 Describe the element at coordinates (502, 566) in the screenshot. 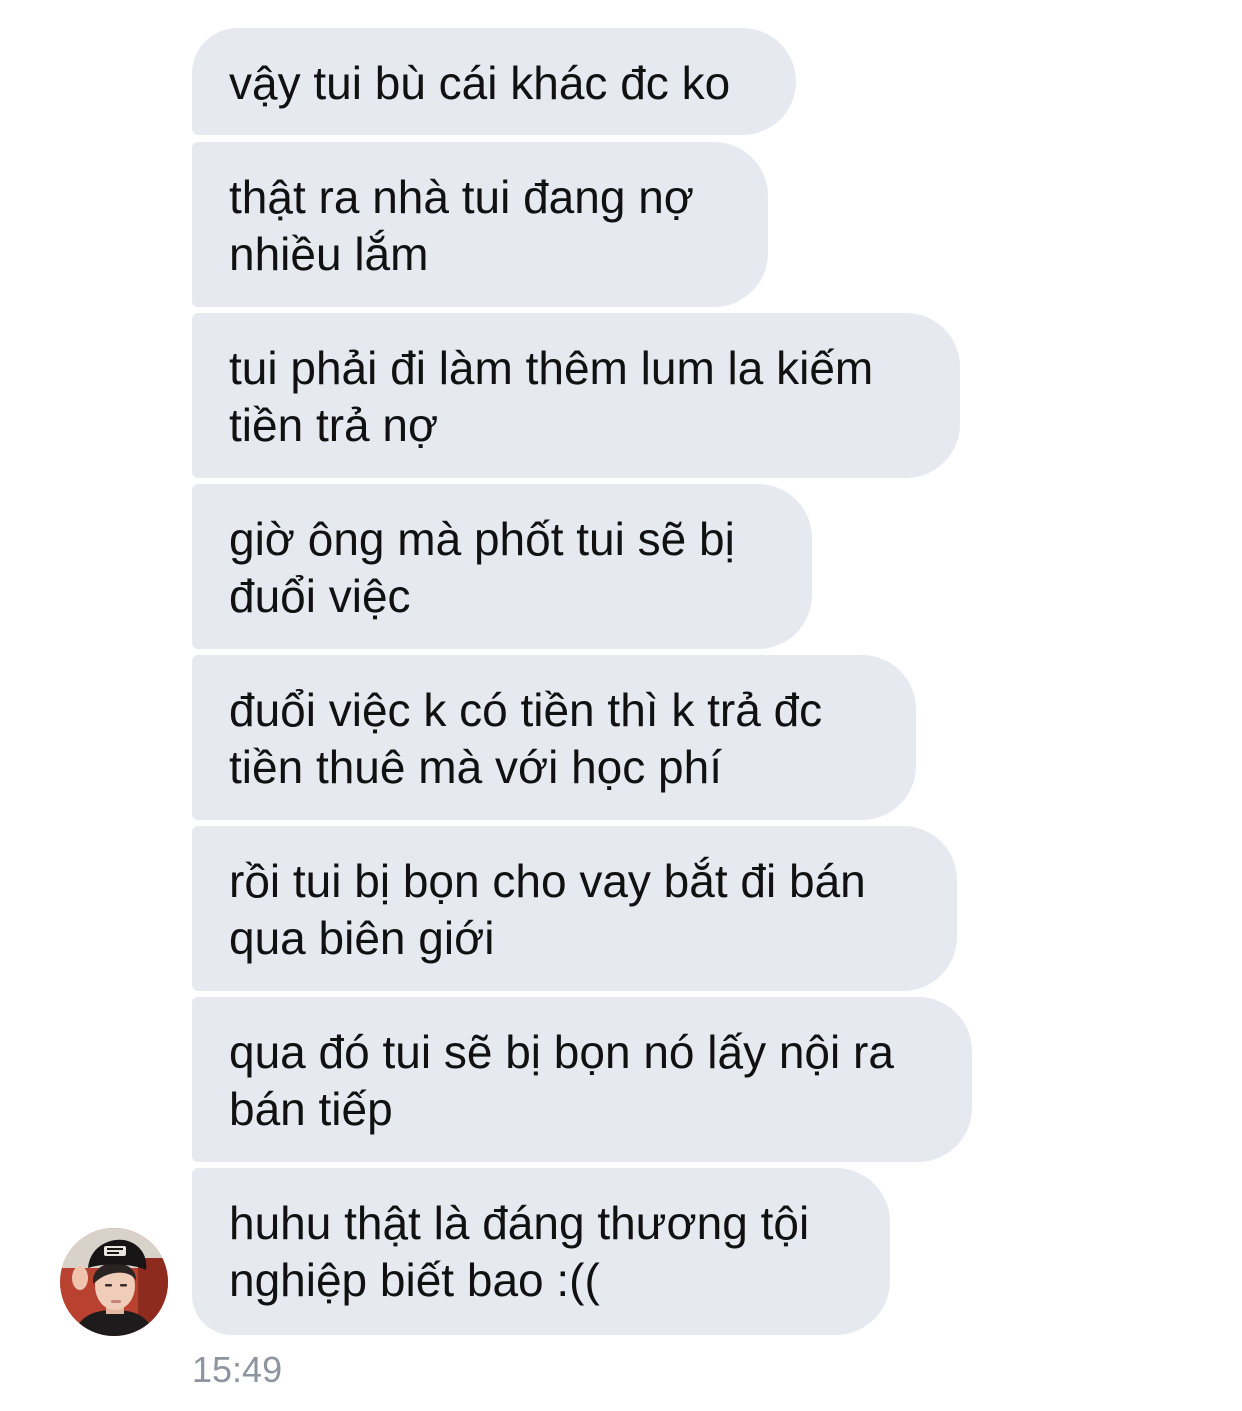

I see `message-bubble: giờ ông mà phốt tui sẽ bị đuổi việc` at that location.